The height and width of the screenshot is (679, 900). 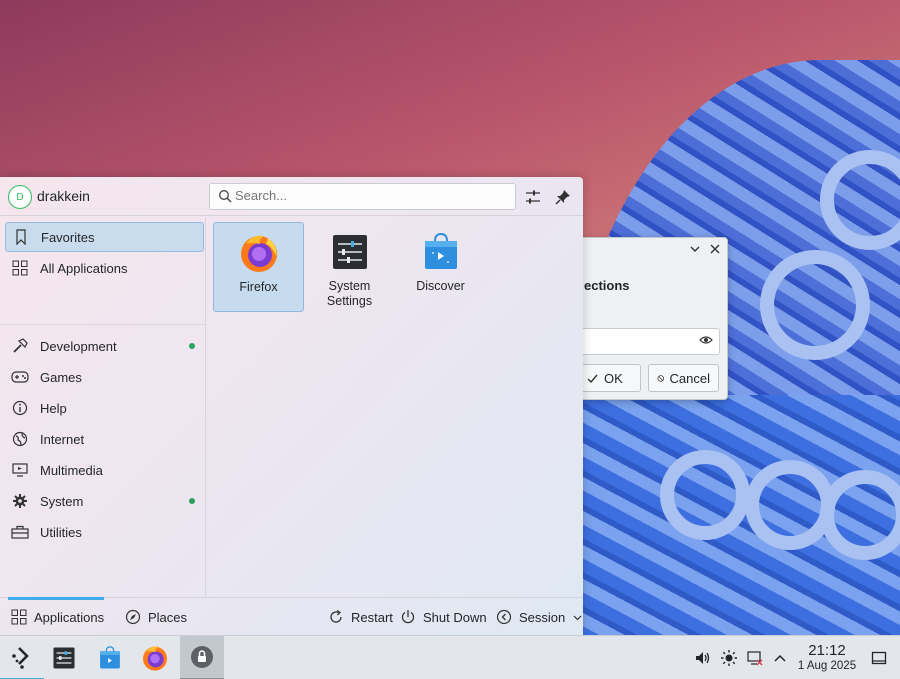 I want to click on gamepad-icon, so click(x=20, y=377).